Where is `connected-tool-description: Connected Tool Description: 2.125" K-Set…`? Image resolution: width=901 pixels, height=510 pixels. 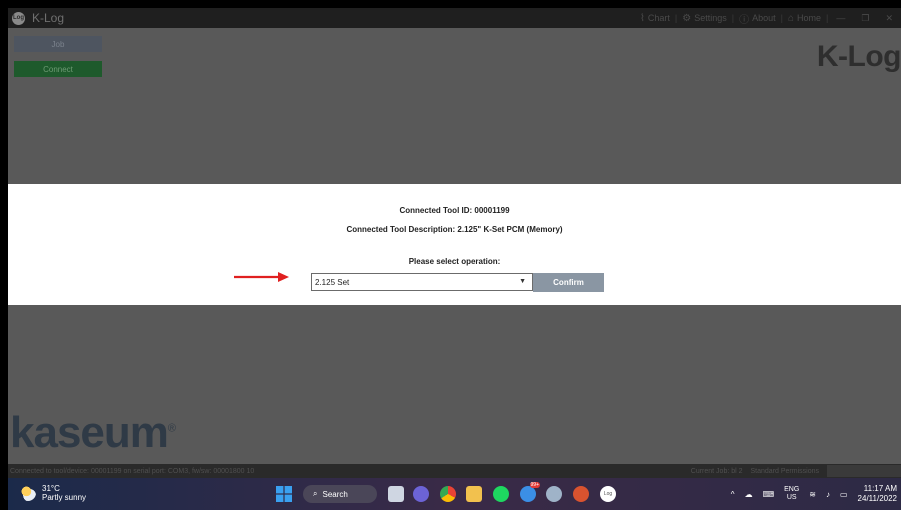 connected-tool-description: Connected Tool Description: 2.125" K-Set… is located at coordinates (454, 229).